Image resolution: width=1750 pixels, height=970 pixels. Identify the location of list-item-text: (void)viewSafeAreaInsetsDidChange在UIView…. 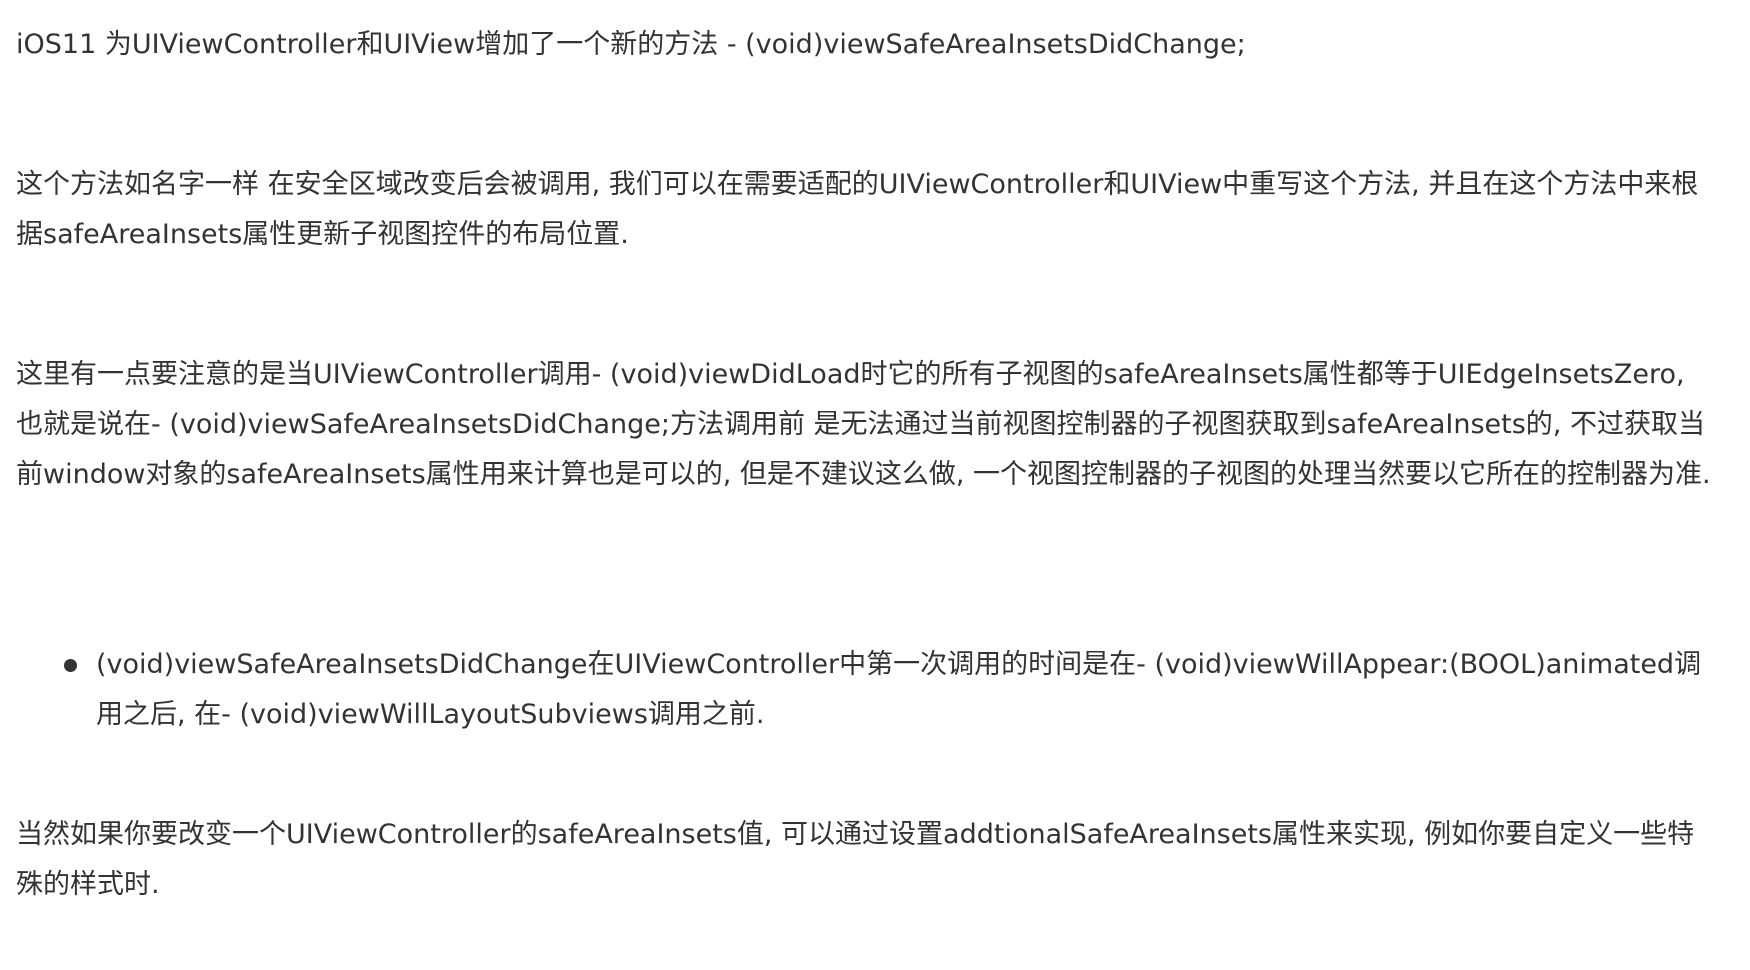
(899, 689).